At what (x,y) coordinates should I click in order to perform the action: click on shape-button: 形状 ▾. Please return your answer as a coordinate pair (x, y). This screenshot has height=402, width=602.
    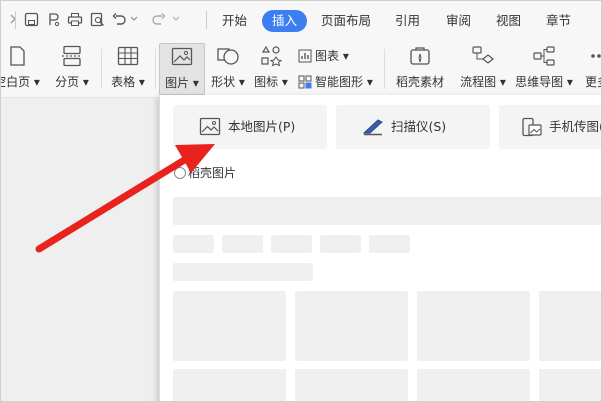
    Looking at the image, I should click on (228, 68).